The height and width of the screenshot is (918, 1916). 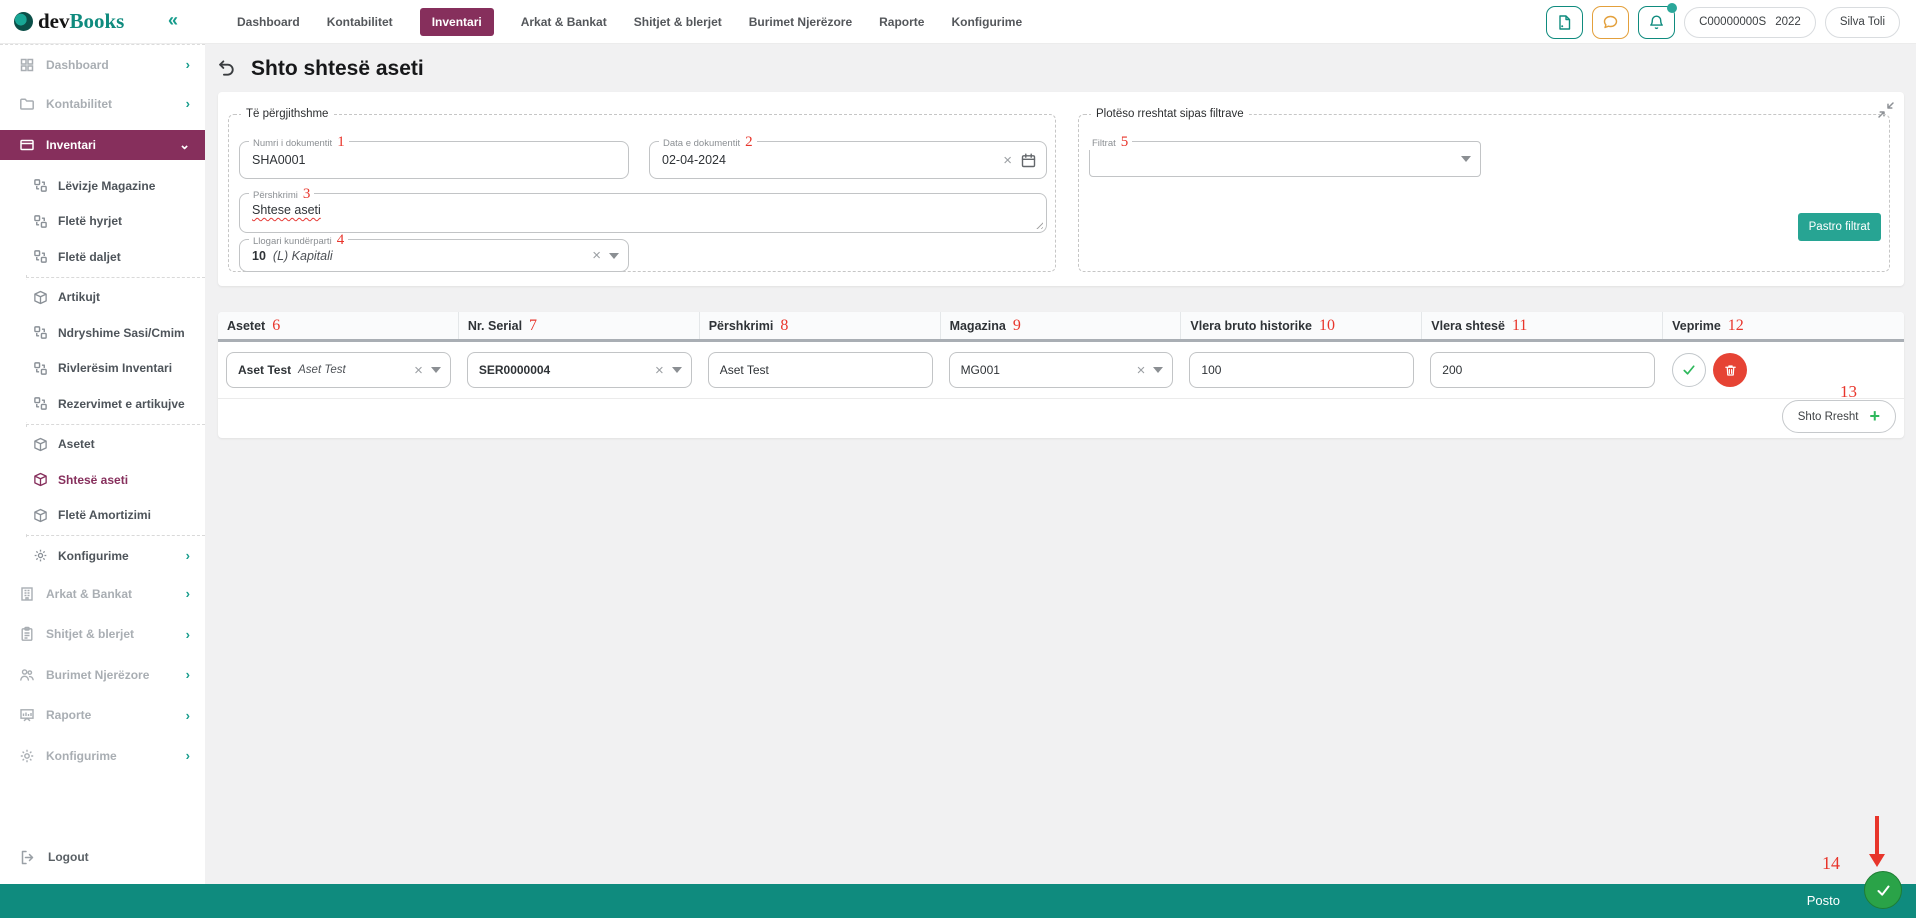 I want to click on sidebar-item-rivleresim-inventari: Rivlerësim Inventari, so click(x=102, y=368).